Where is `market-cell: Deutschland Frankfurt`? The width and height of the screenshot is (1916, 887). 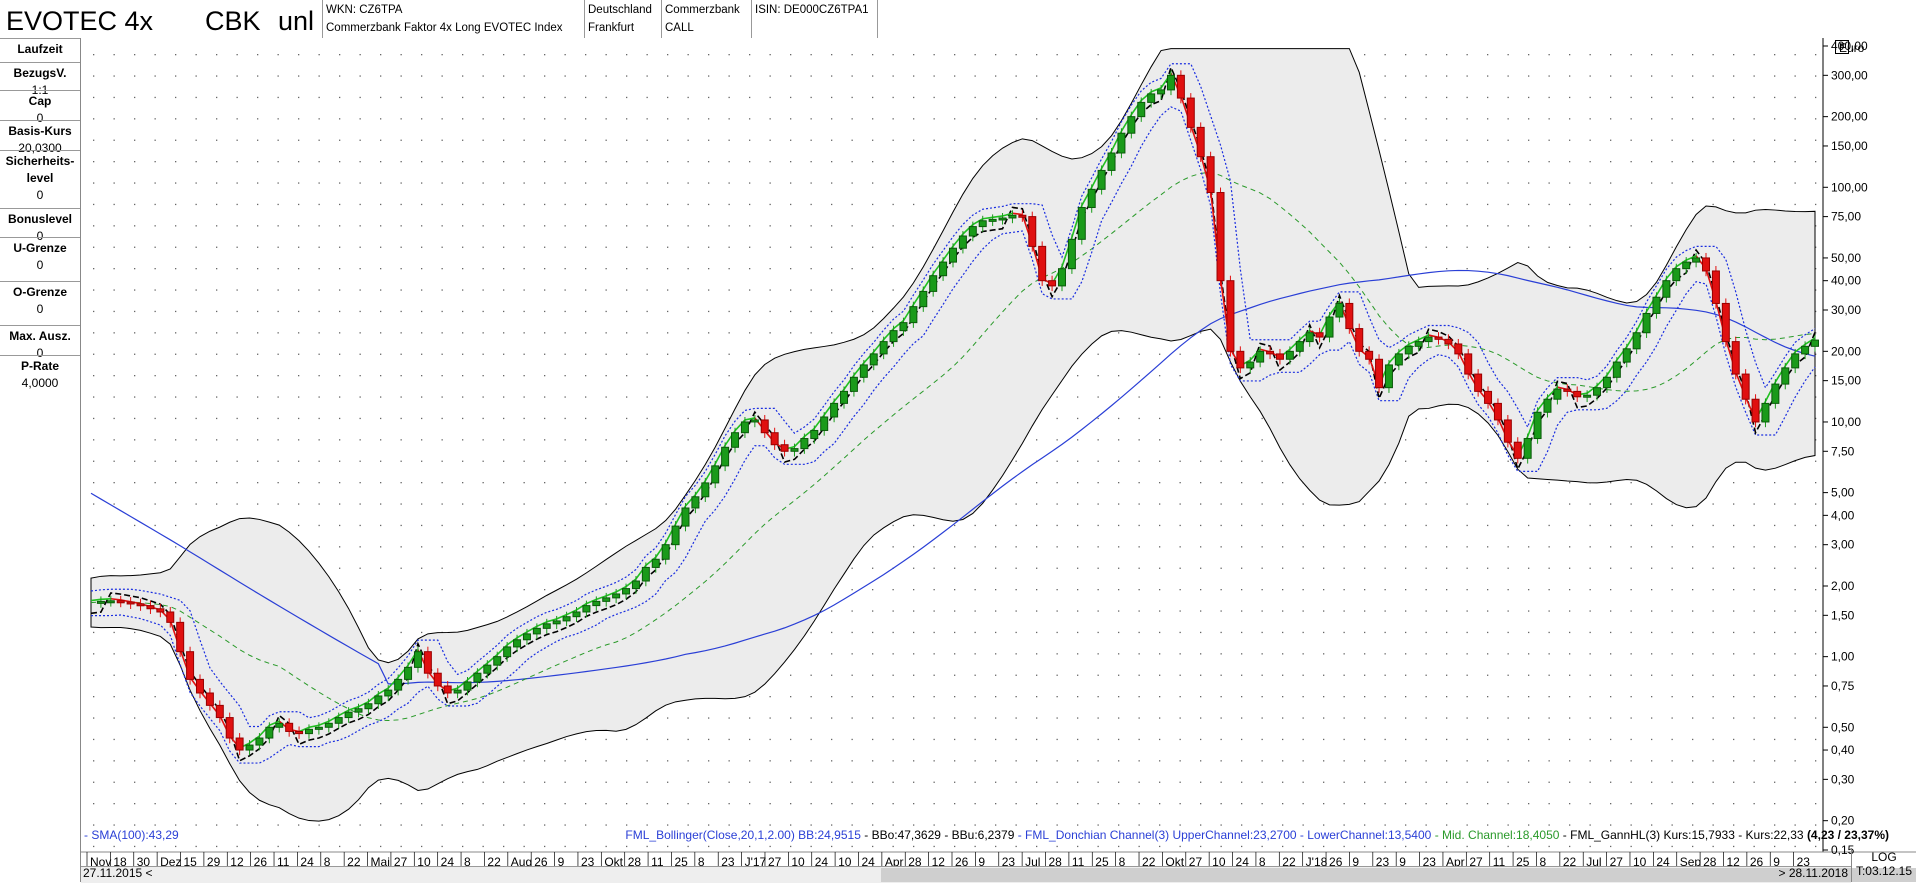
market-cell: Deutschland Frankfurt is located at coordinates (623, 19).